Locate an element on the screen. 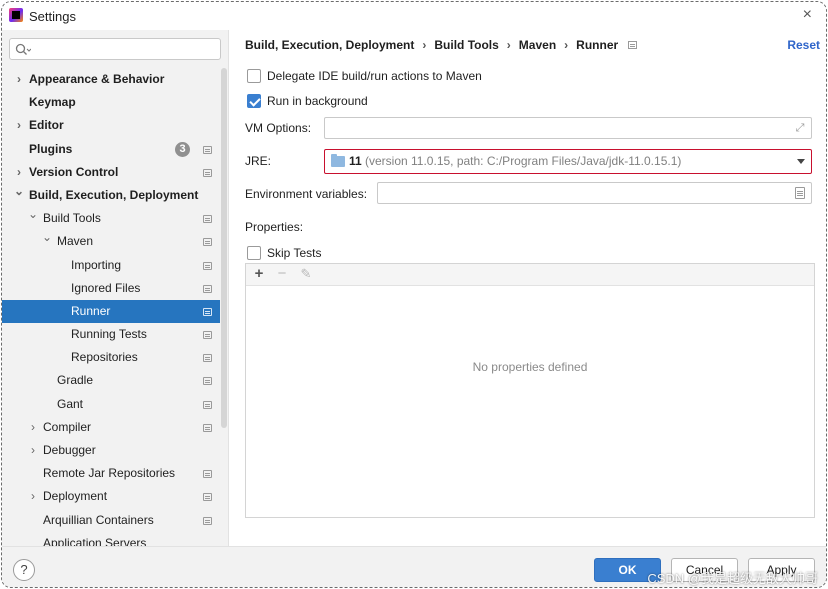 This screenshot has width=828, height=589. sidebar-item-label: Compiler is located at coordinates (67, 426).